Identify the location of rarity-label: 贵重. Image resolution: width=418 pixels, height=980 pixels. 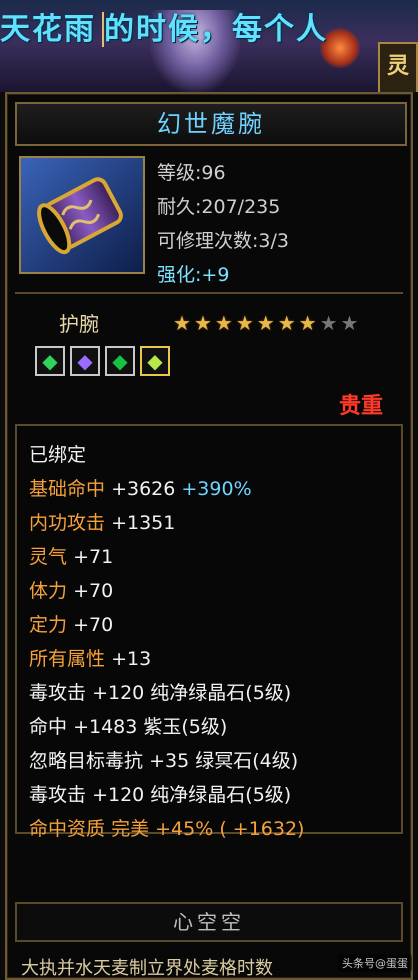
(360, 406).